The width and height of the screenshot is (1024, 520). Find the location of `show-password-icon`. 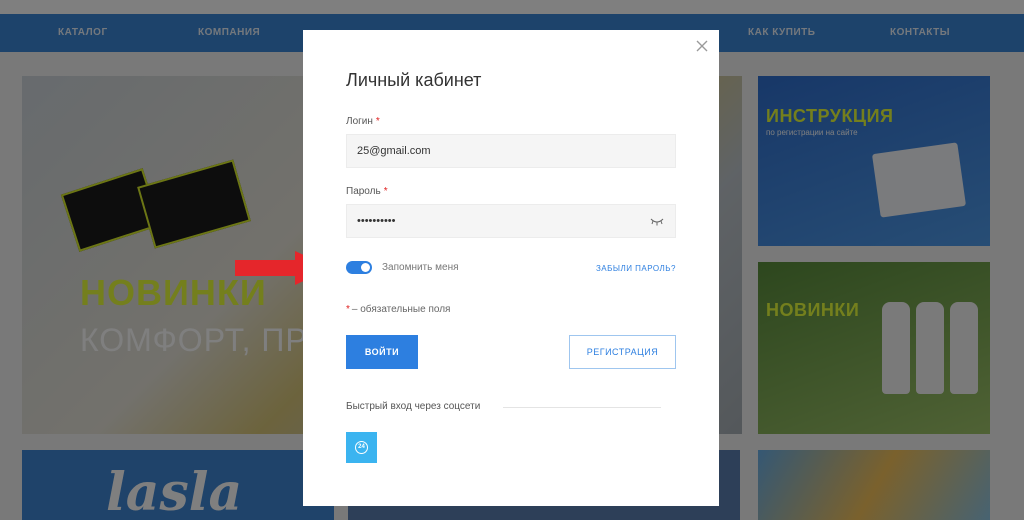

show-password-icon is located at coordinates (657, 221).